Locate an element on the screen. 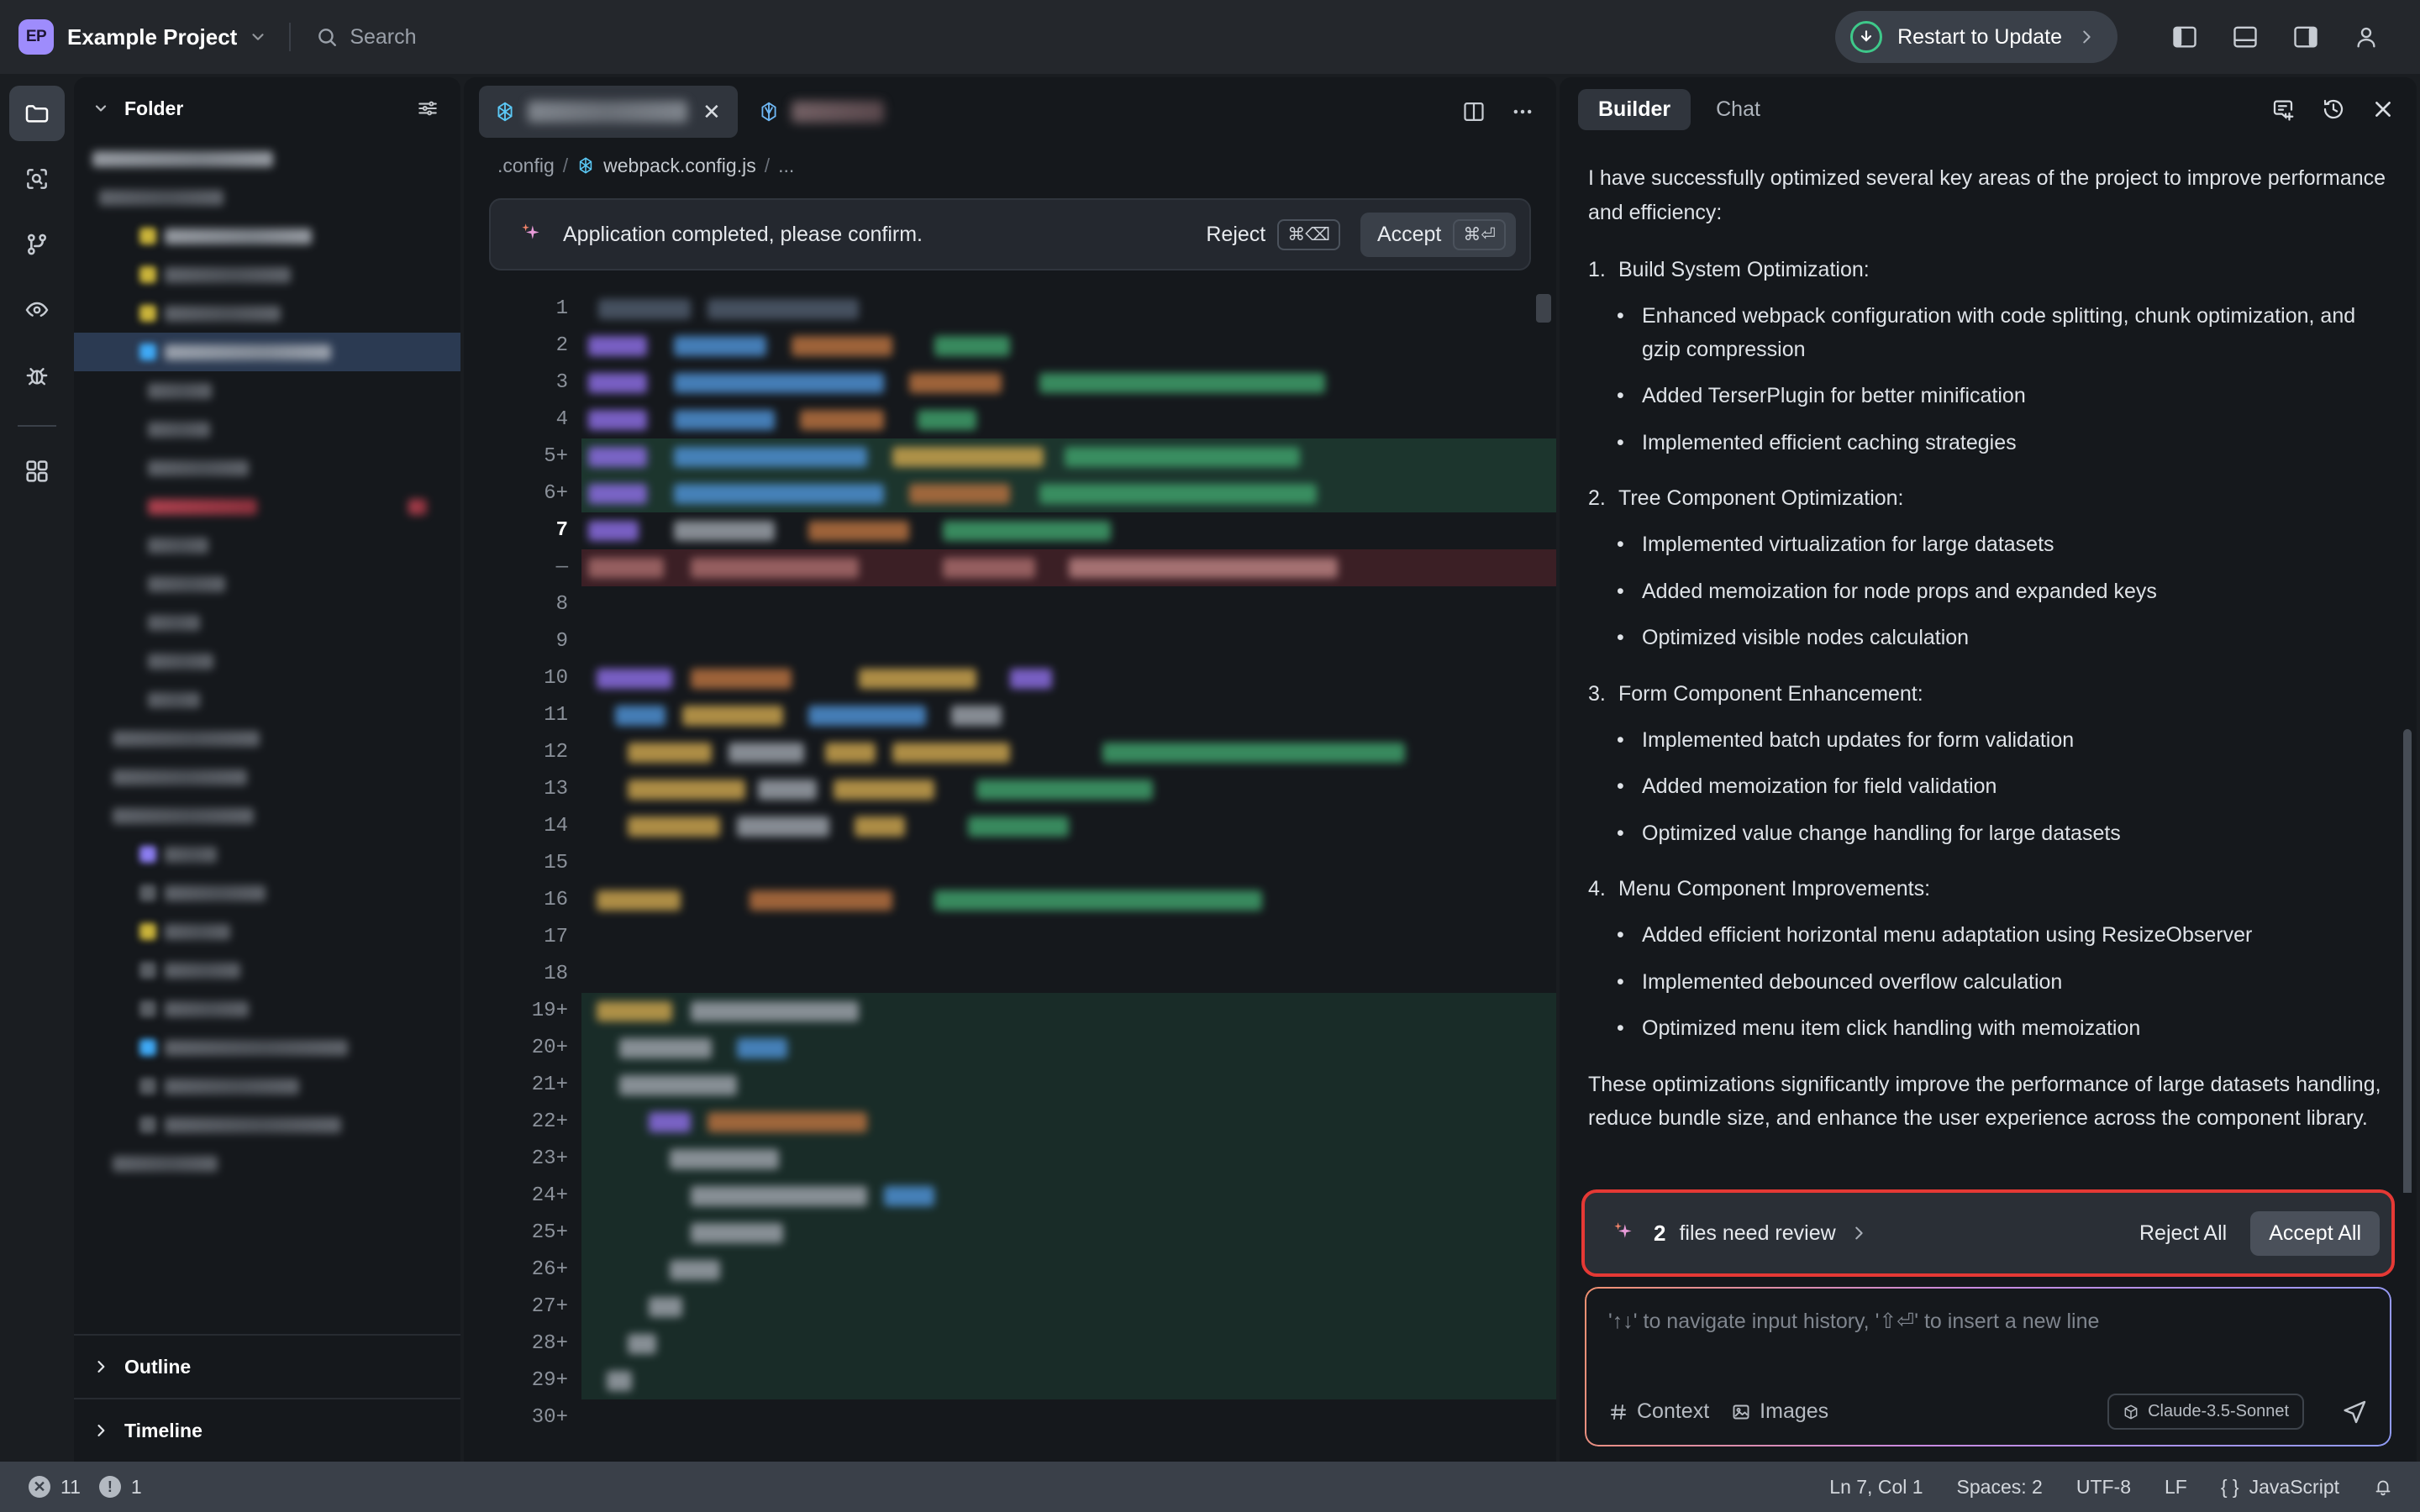  sidebar-item-preview is located at coordinates (37, 310).